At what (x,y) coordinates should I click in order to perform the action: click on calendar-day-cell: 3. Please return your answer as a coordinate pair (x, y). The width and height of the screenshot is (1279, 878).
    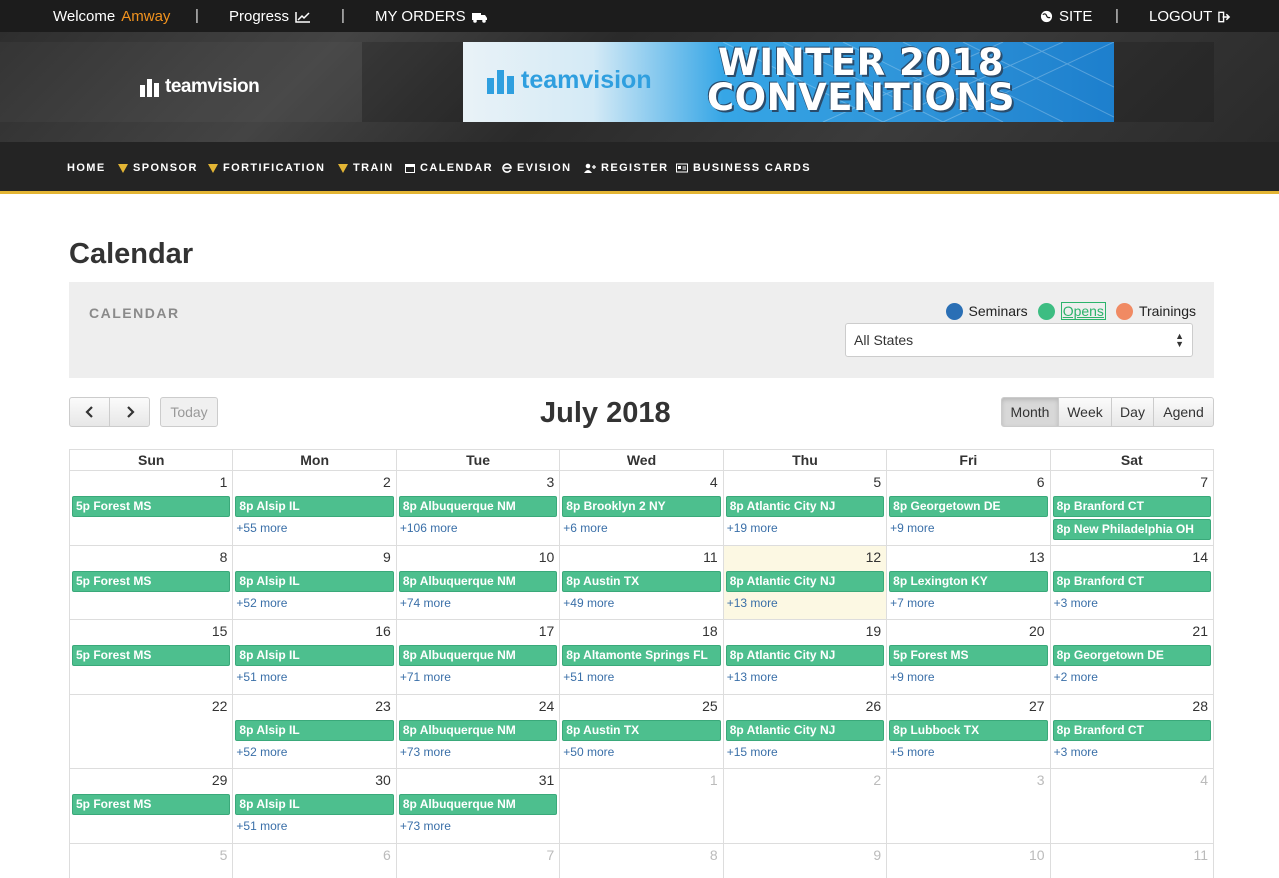
    Looking at the image, I should click on (969, 806).